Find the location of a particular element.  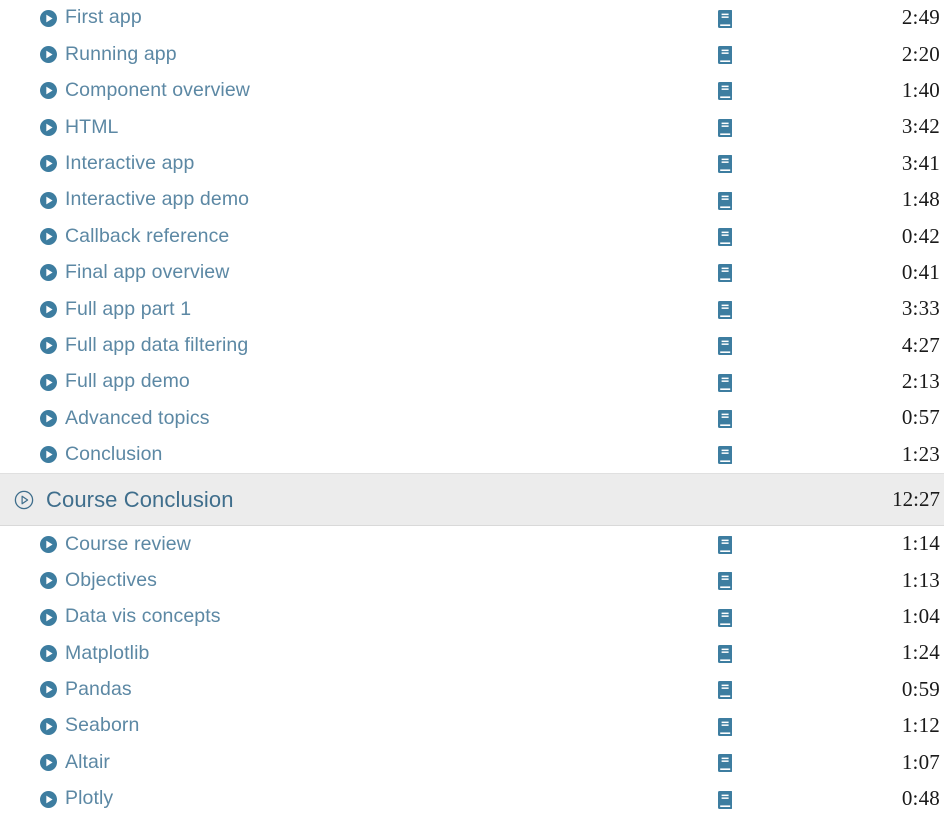

lecture-row: Conclusion 1:23 is located at coordinates (472, 455).